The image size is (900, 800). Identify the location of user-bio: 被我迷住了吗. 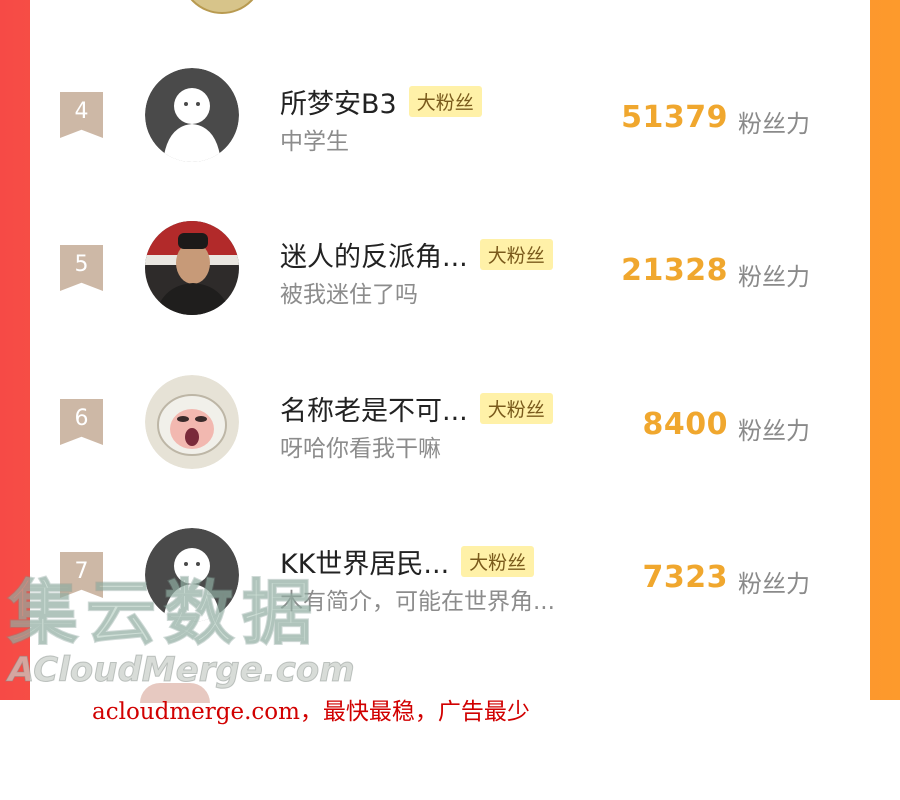
(349, 295).